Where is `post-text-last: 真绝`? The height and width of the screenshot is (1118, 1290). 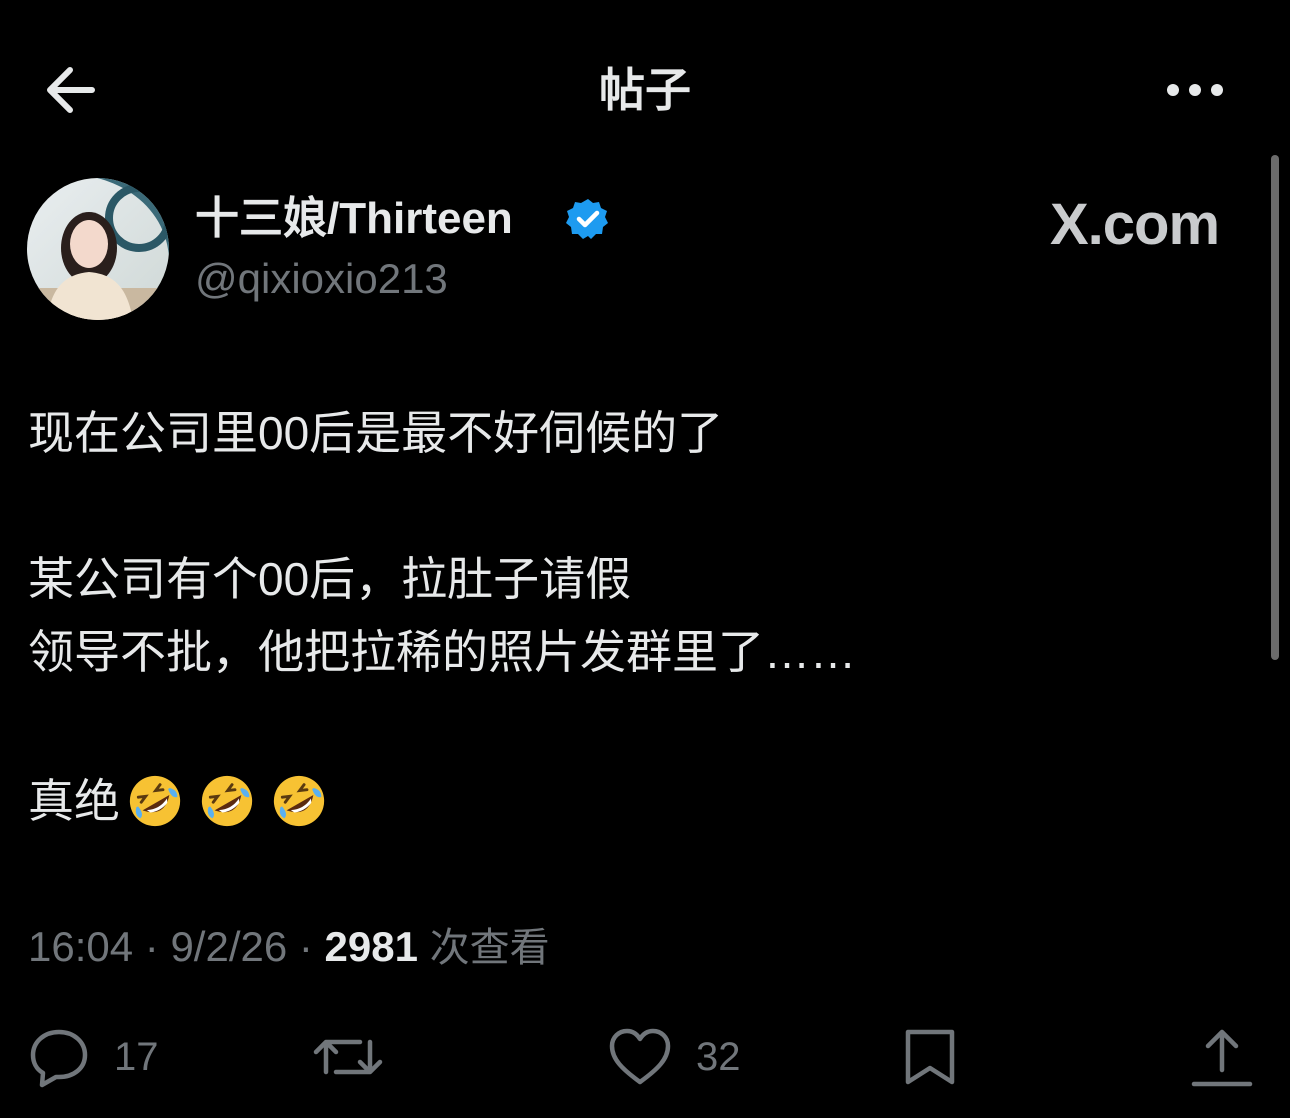
post-text-last: 真绝 is located at coordinates (74, 801).